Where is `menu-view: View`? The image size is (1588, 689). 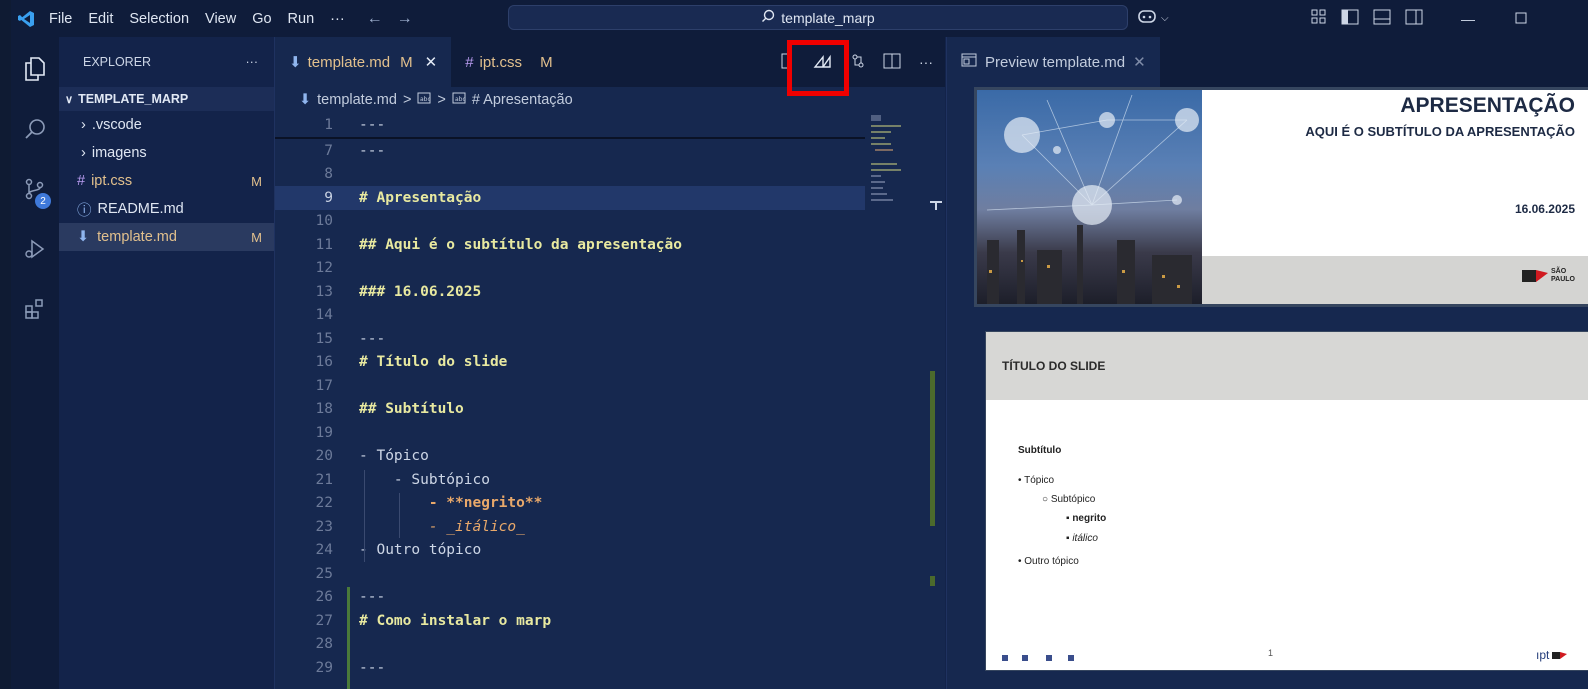 menu-view: View is located at coordinates (220, 19).